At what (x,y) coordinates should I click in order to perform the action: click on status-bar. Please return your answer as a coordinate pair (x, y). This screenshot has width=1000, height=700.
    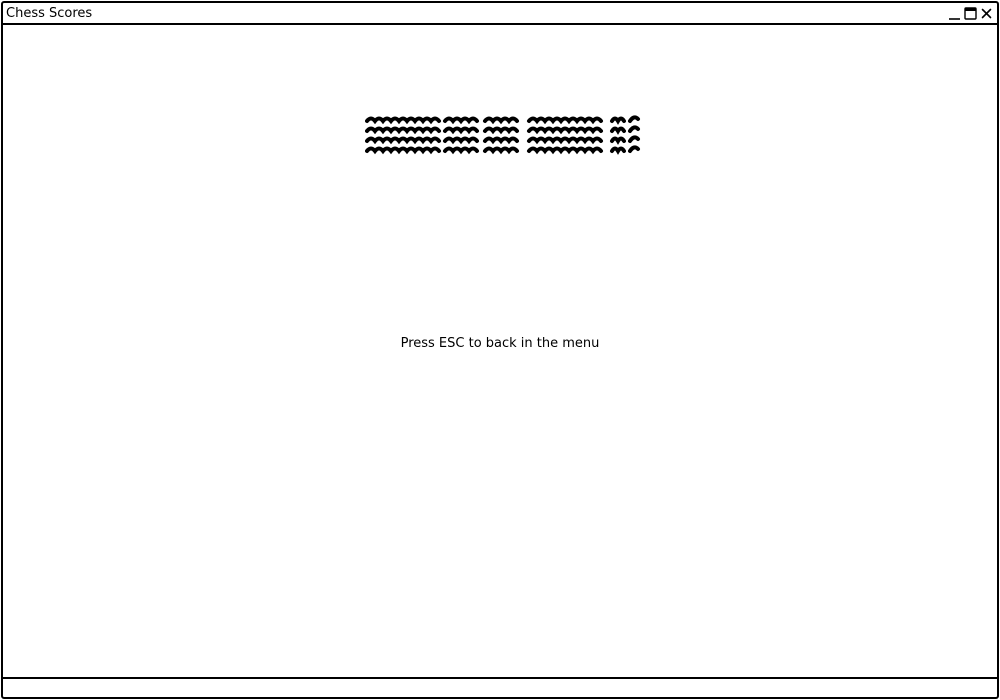
    Looking at the image, I should click on (500, 687).